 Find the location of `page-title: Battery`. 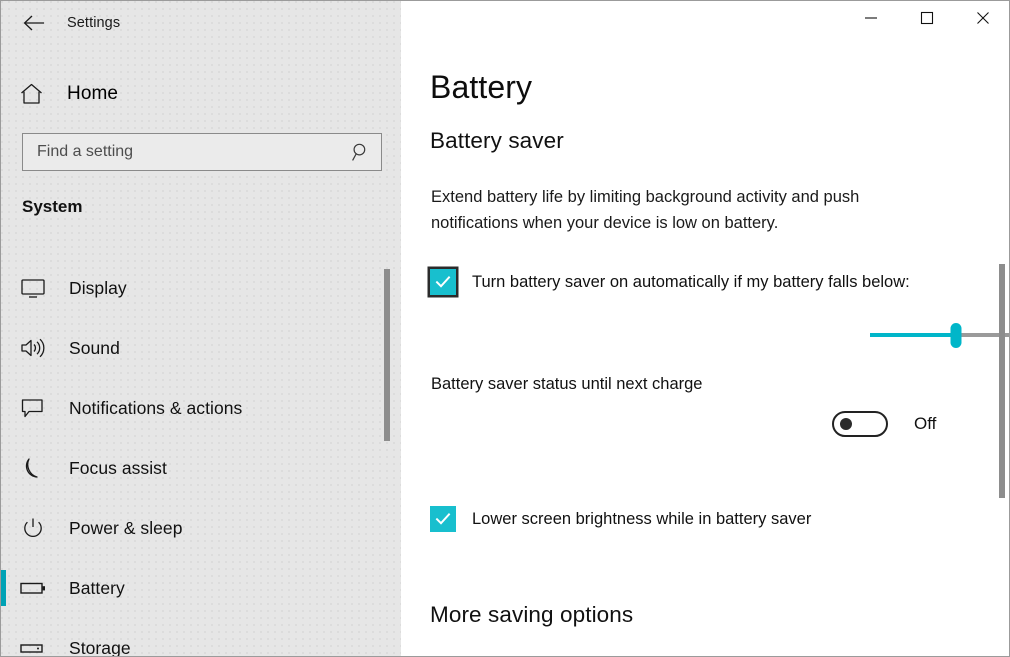

page-title: Battery is located at coordinates (481, 87).